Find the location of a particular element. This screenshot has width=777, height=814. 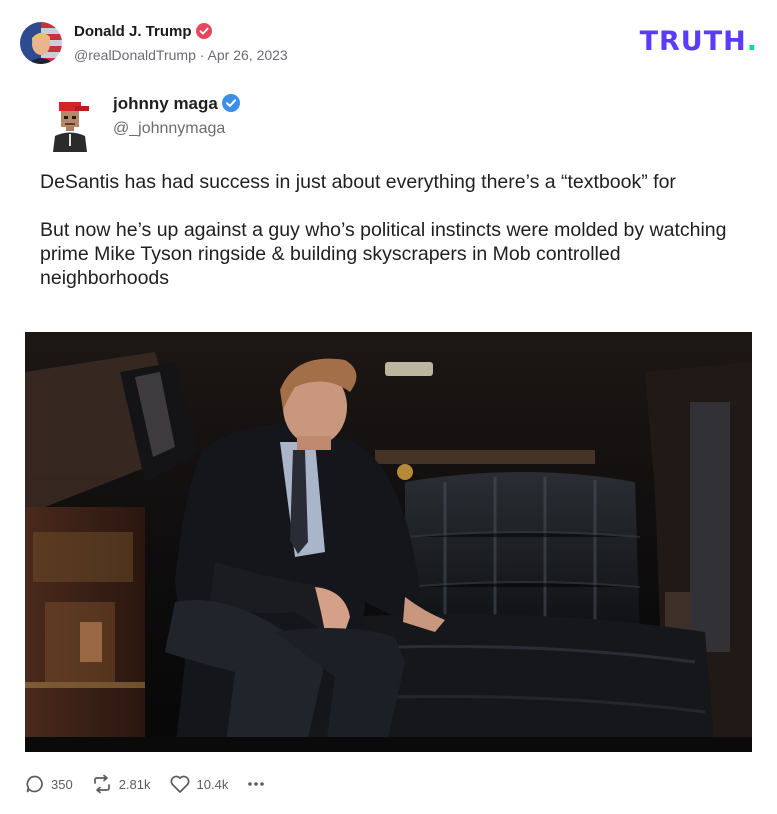

heart-icon is located at coordinates (180, 784).